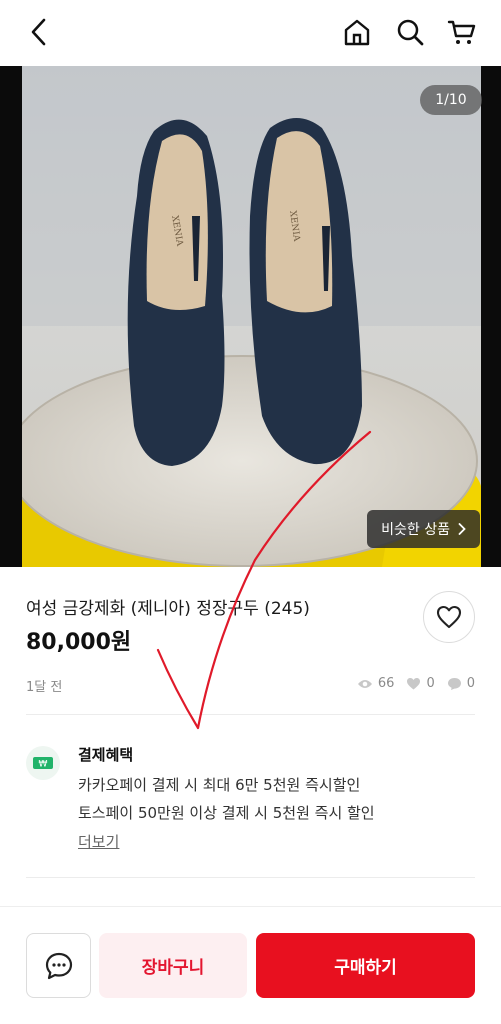 The image size is (501, 1024). What do you see at coordinates (365, 965) in the screenshot?
I see `buy-now-button: 구매하기` at bounding box center [365, 965].